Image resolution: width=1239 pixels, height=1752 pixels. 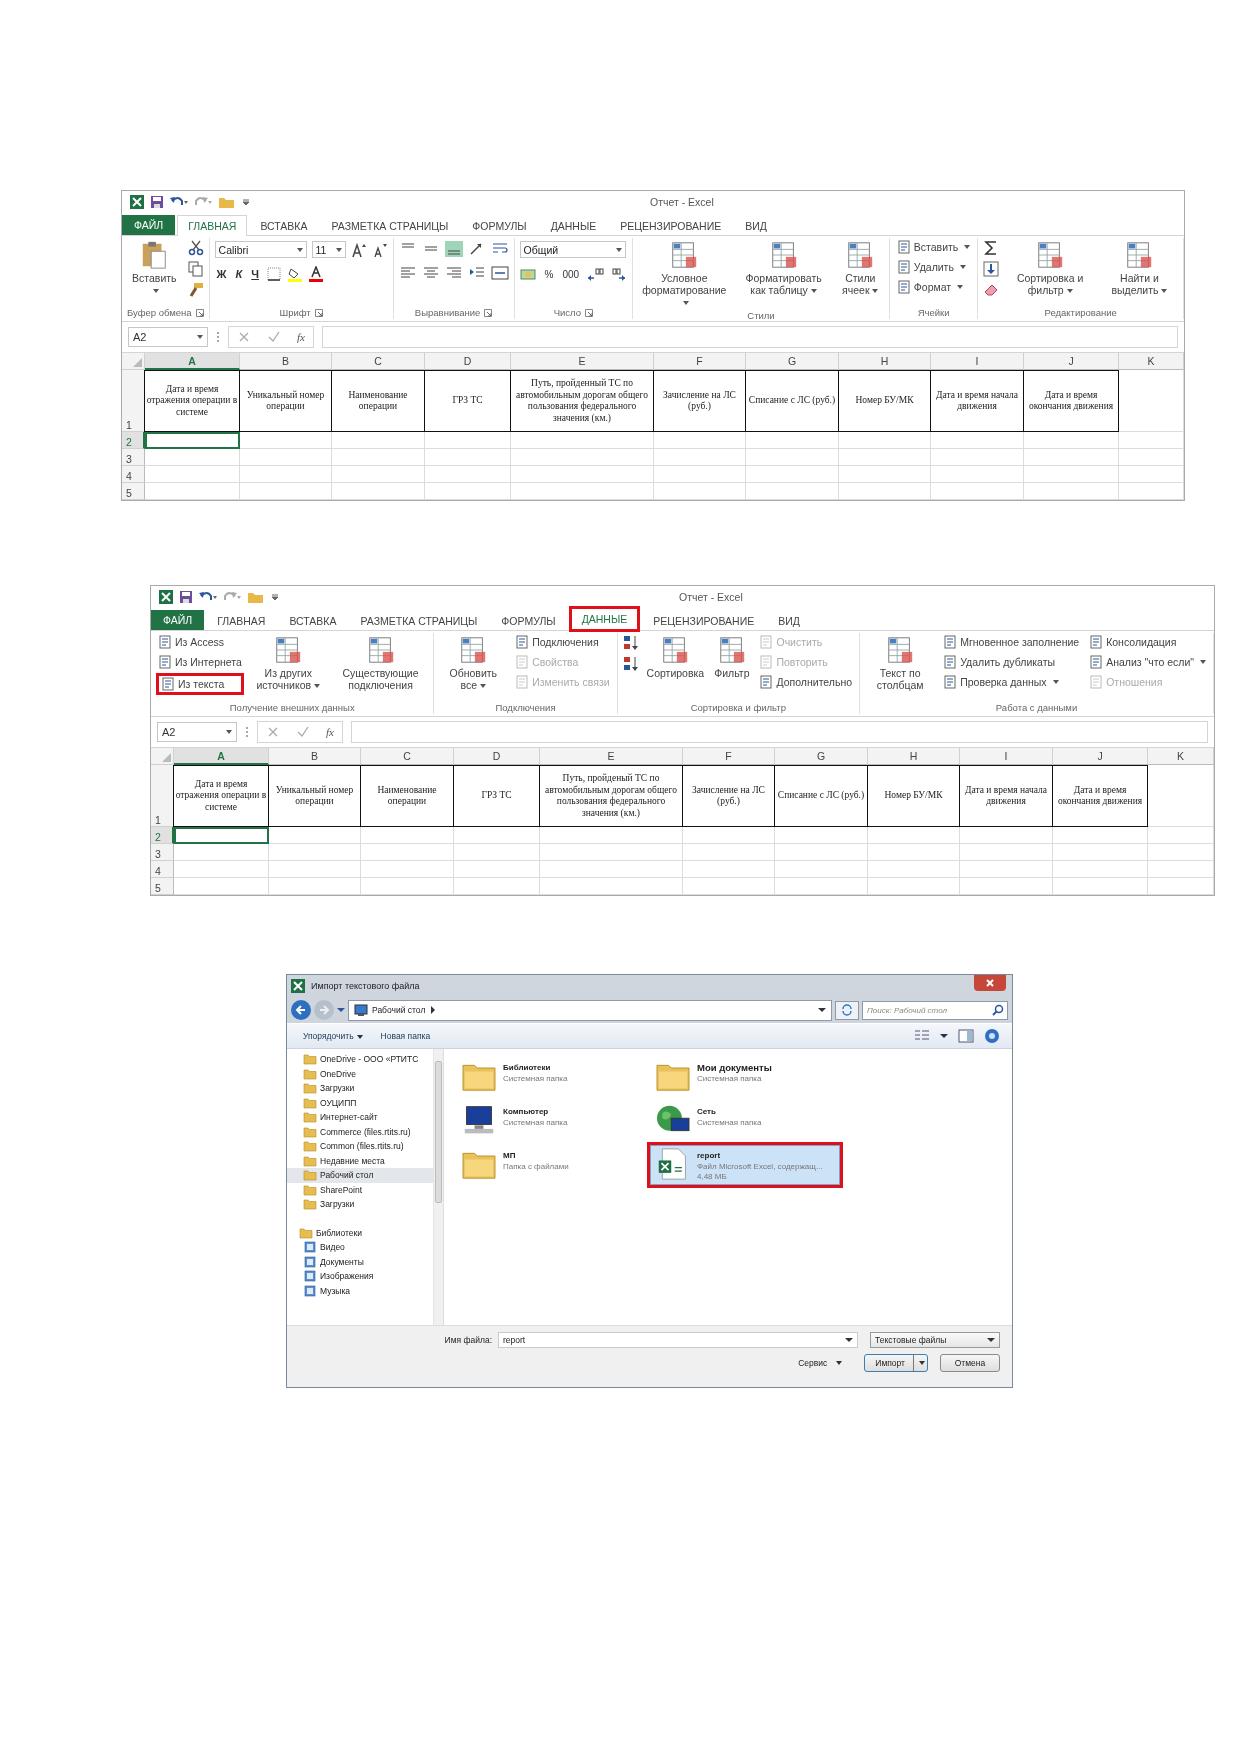 I want to click on row-header: 4, so click(x=133, y=474).